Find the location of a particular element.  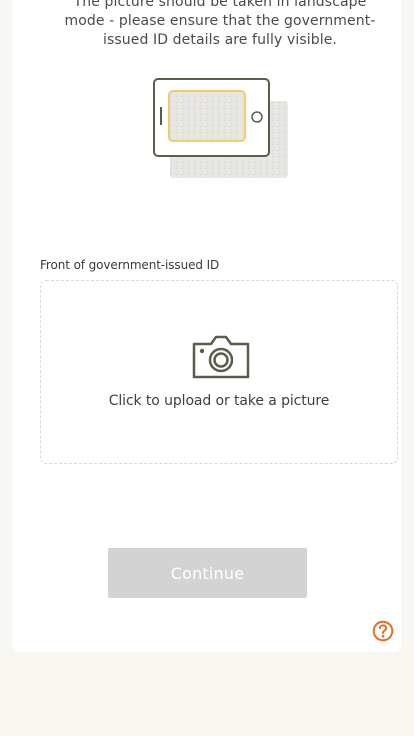

landscape-phone-id-icon is located at coordinates (220, 128).